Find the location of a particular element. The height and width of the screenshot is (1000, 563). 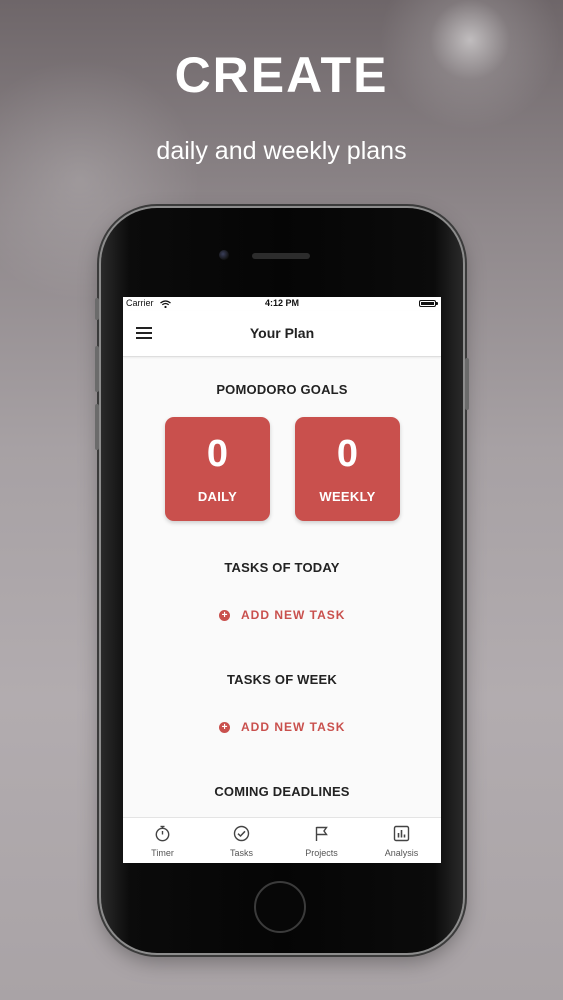

weekly-goal-card: 0 WEEKLY is located at coordinates (347, 469).